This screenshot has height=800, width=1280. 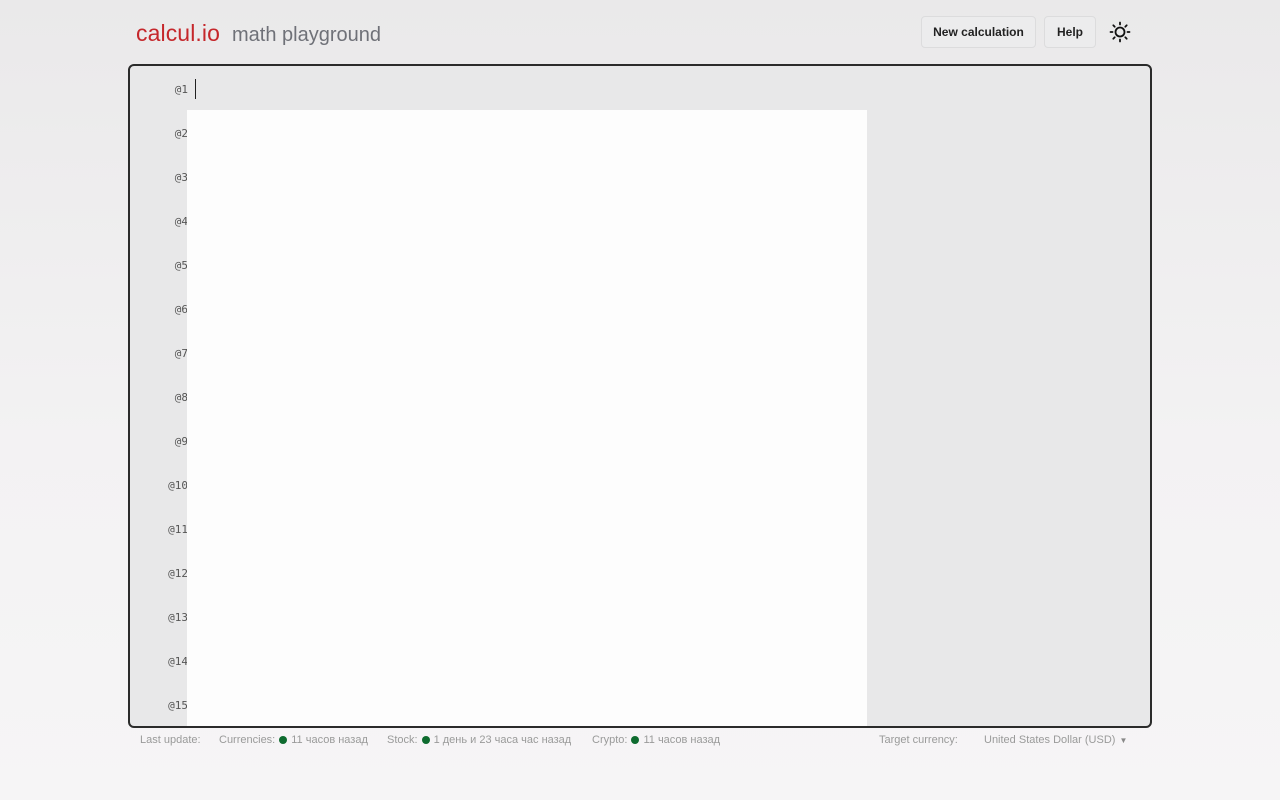 I want to click on line-number: @4, so click(x=181, y=221).